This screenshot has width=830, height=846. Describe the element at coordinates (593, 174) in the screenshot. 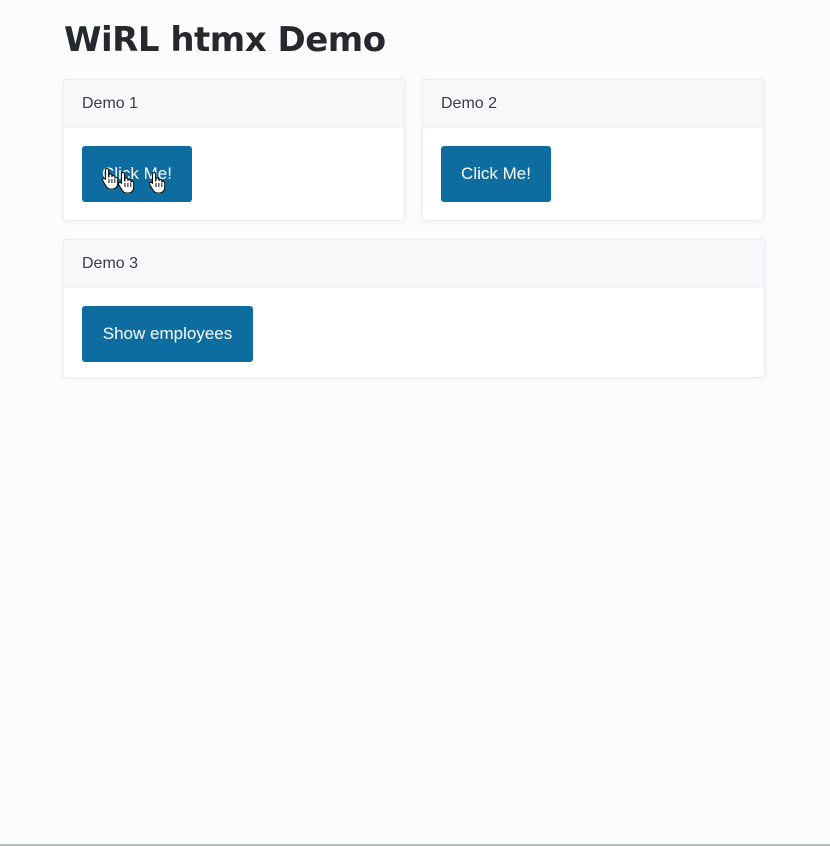

I see `demo-card-2-body: Click Me!` at that location.